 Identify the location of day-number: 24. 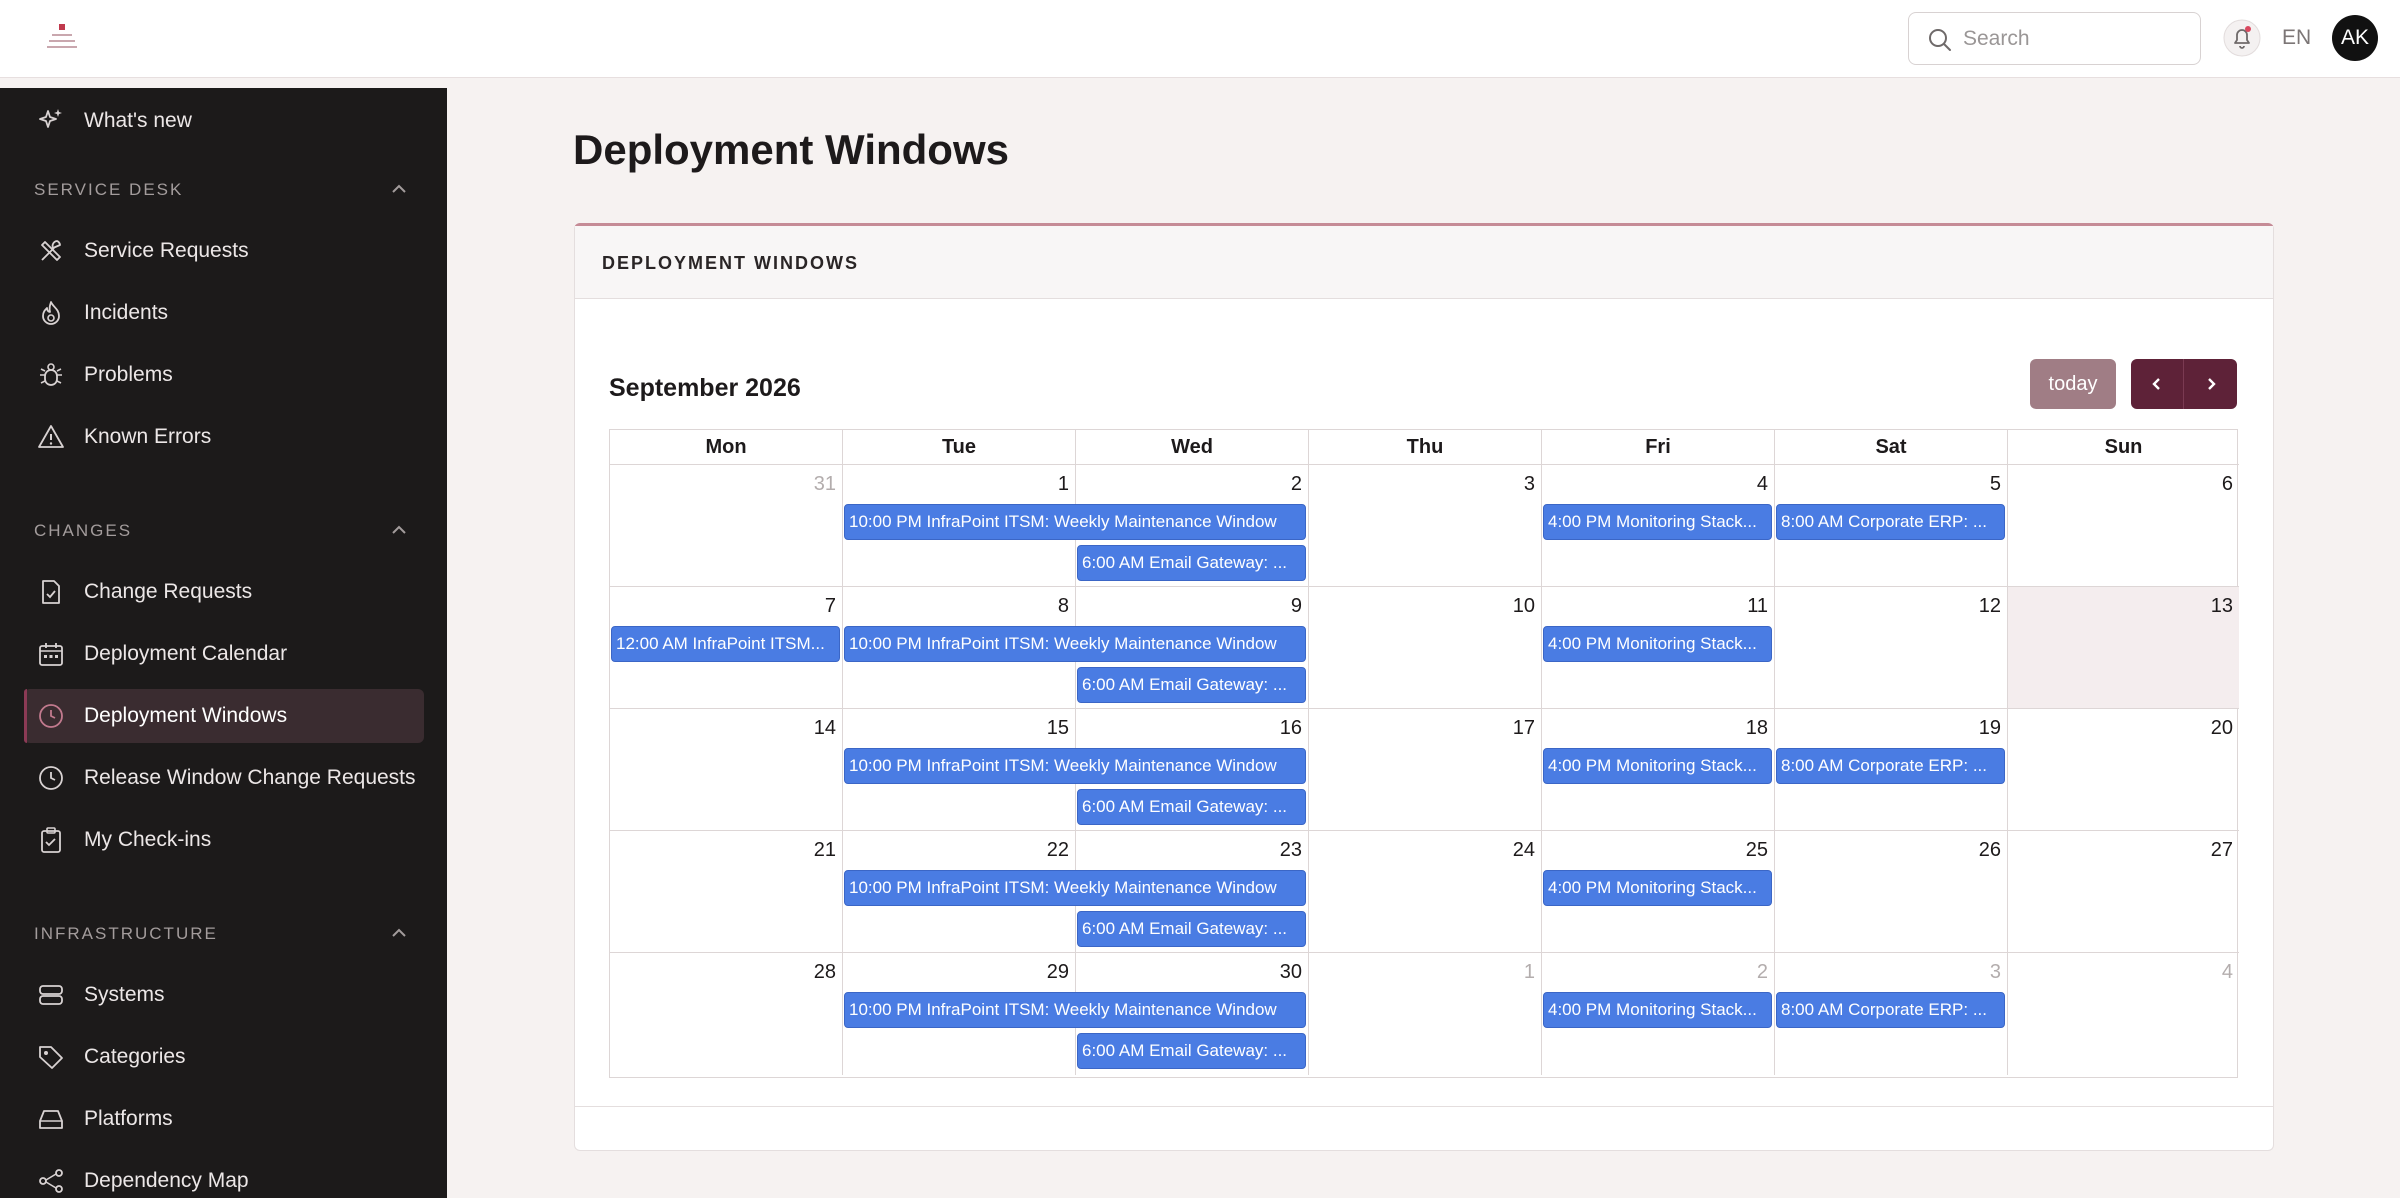
(1524, 850).